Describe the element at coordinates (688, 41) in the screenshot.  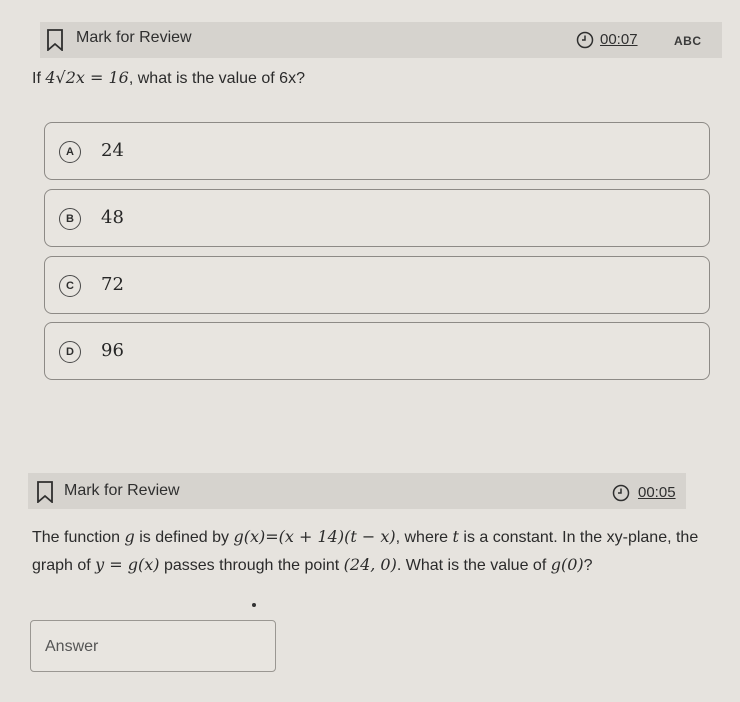
I see `abc-strikethrough-tool: ABC` at that location.